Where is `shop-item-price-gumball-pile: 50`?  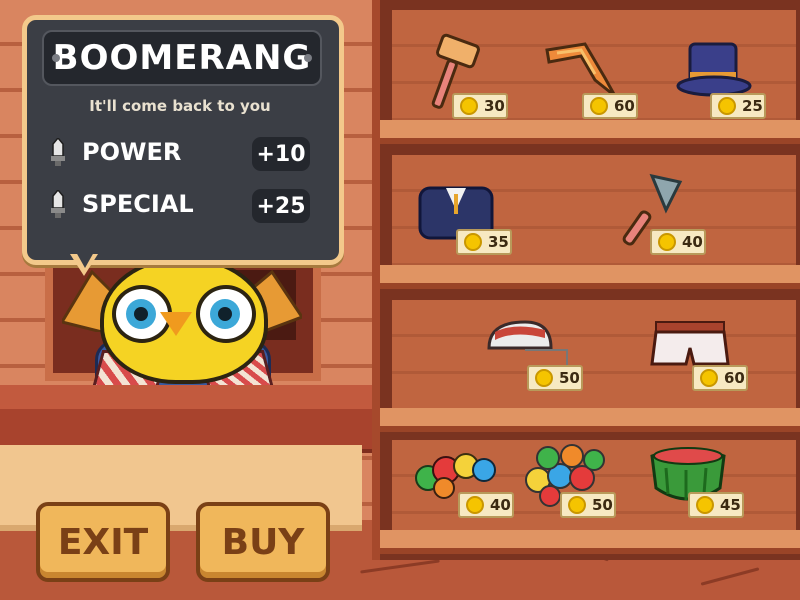
shop-item-price-gumball-pile: 50 is located at coordinates (588, 505).